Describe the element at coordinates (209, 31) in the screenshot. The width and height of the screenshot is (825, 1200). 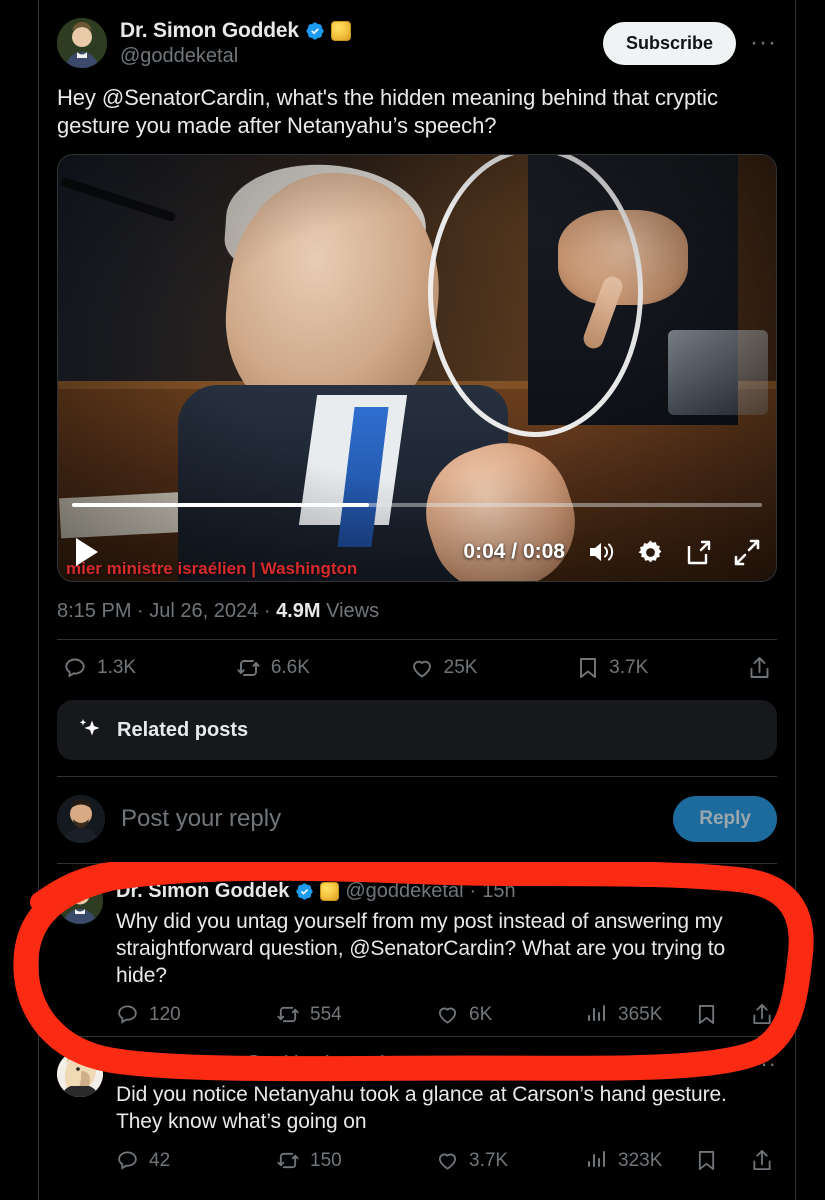
I see `author-display-name: Dr. Simon Goddek` at that location.